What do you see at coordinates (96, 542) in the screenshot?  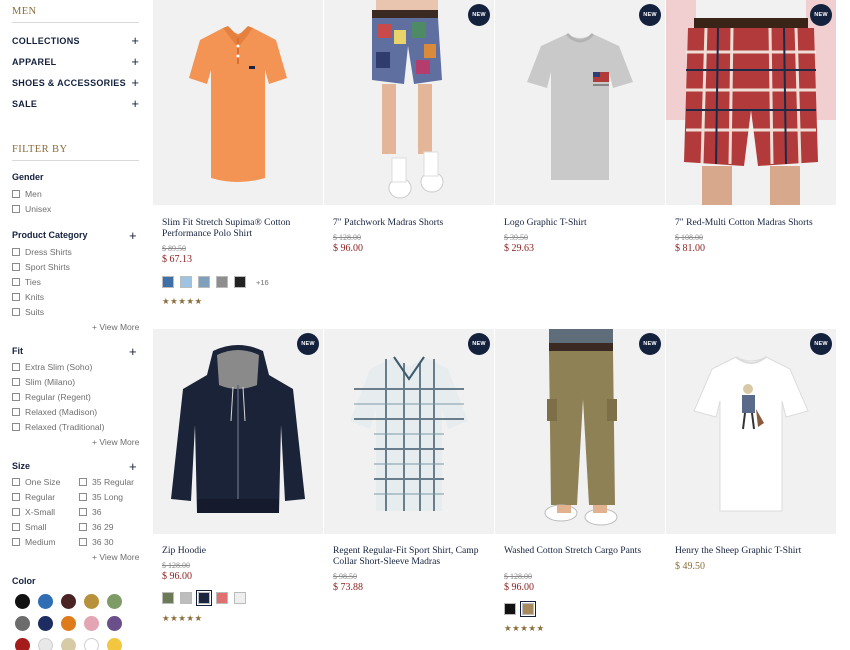 I see `size-option: 36 30` at bounding box center [96, 542].